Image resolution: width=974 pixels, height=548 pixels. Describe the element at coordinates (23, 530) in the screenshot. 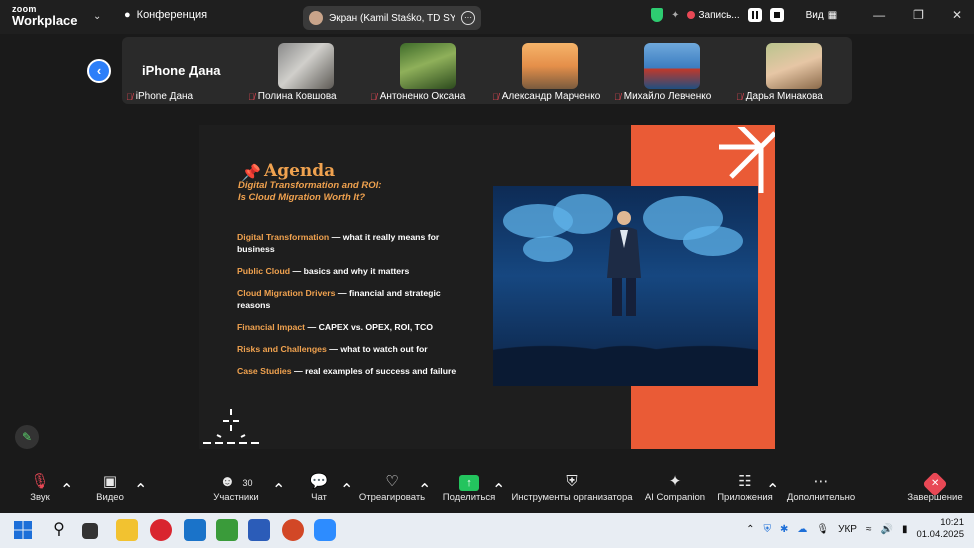

I see `start-windows-icon` at that location.